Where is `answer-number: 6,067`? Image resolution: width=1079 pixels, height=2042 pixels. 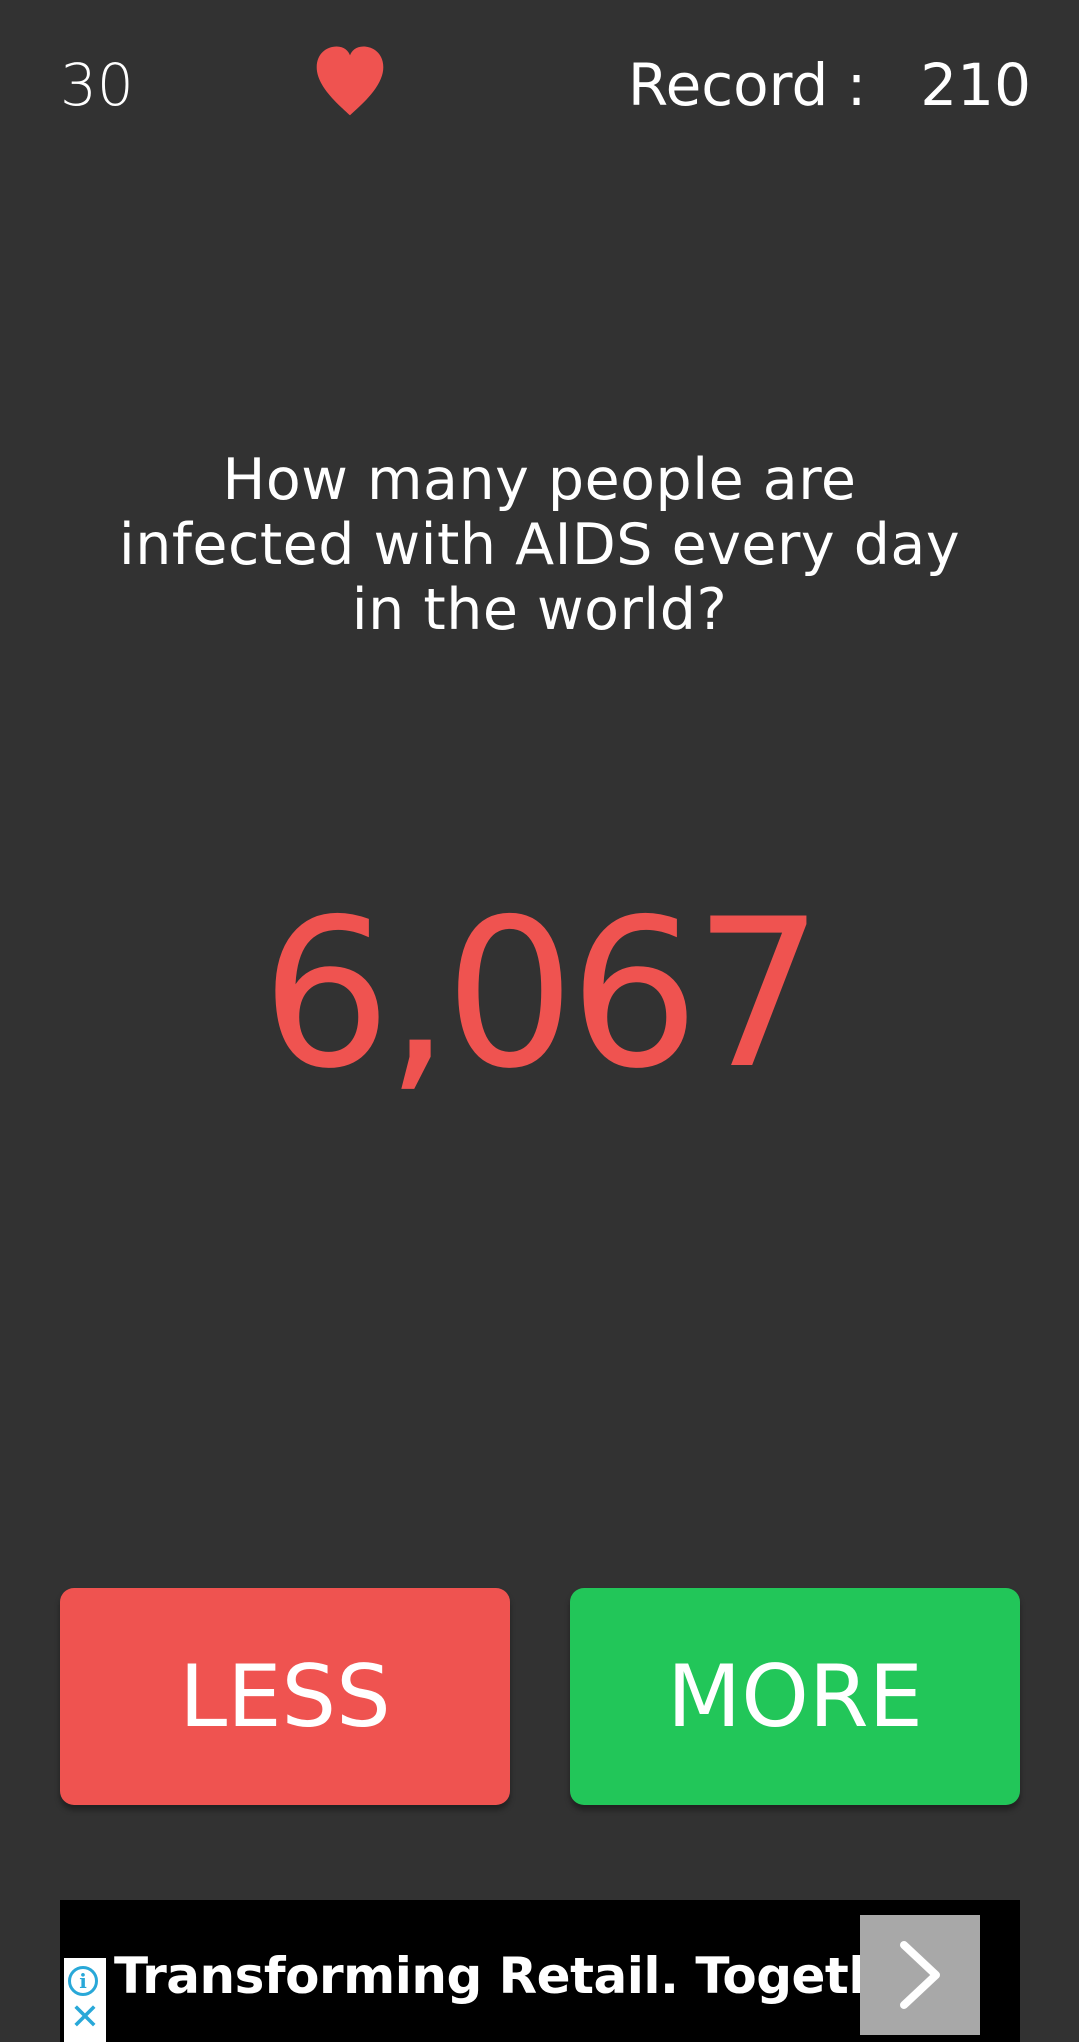 answer-number: 6,067 is located at coordinates (542, 995).